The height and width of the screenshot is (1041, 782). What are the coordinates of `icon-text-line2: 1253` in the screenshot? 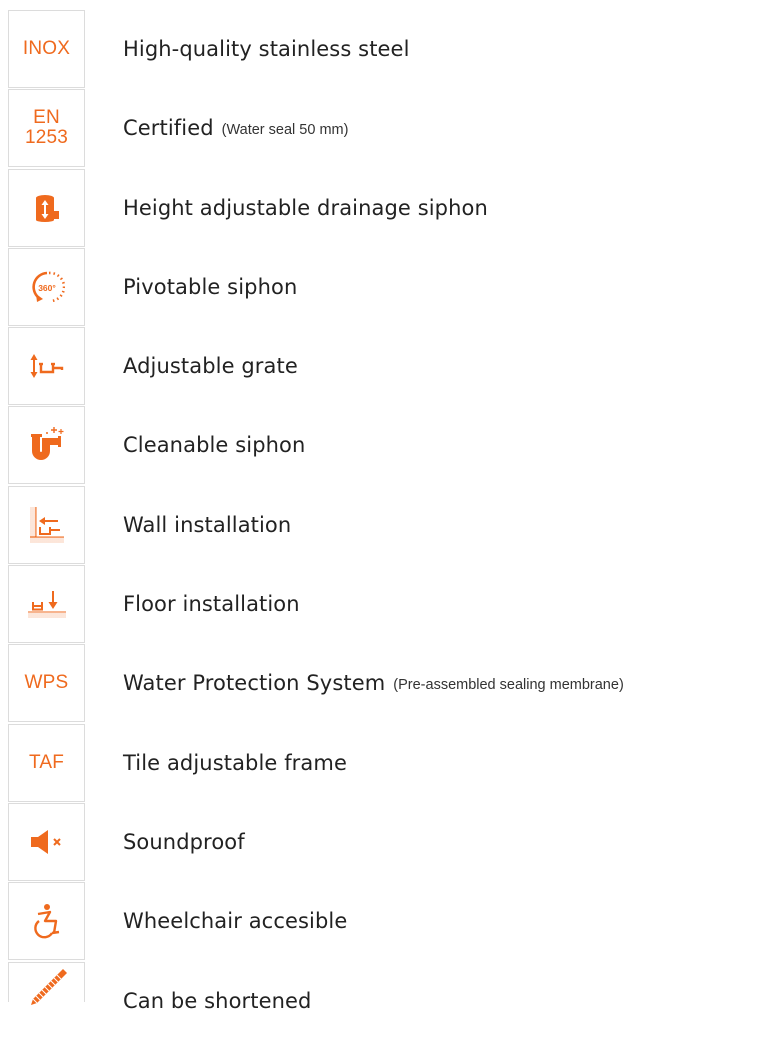 It's located at (46, 138).